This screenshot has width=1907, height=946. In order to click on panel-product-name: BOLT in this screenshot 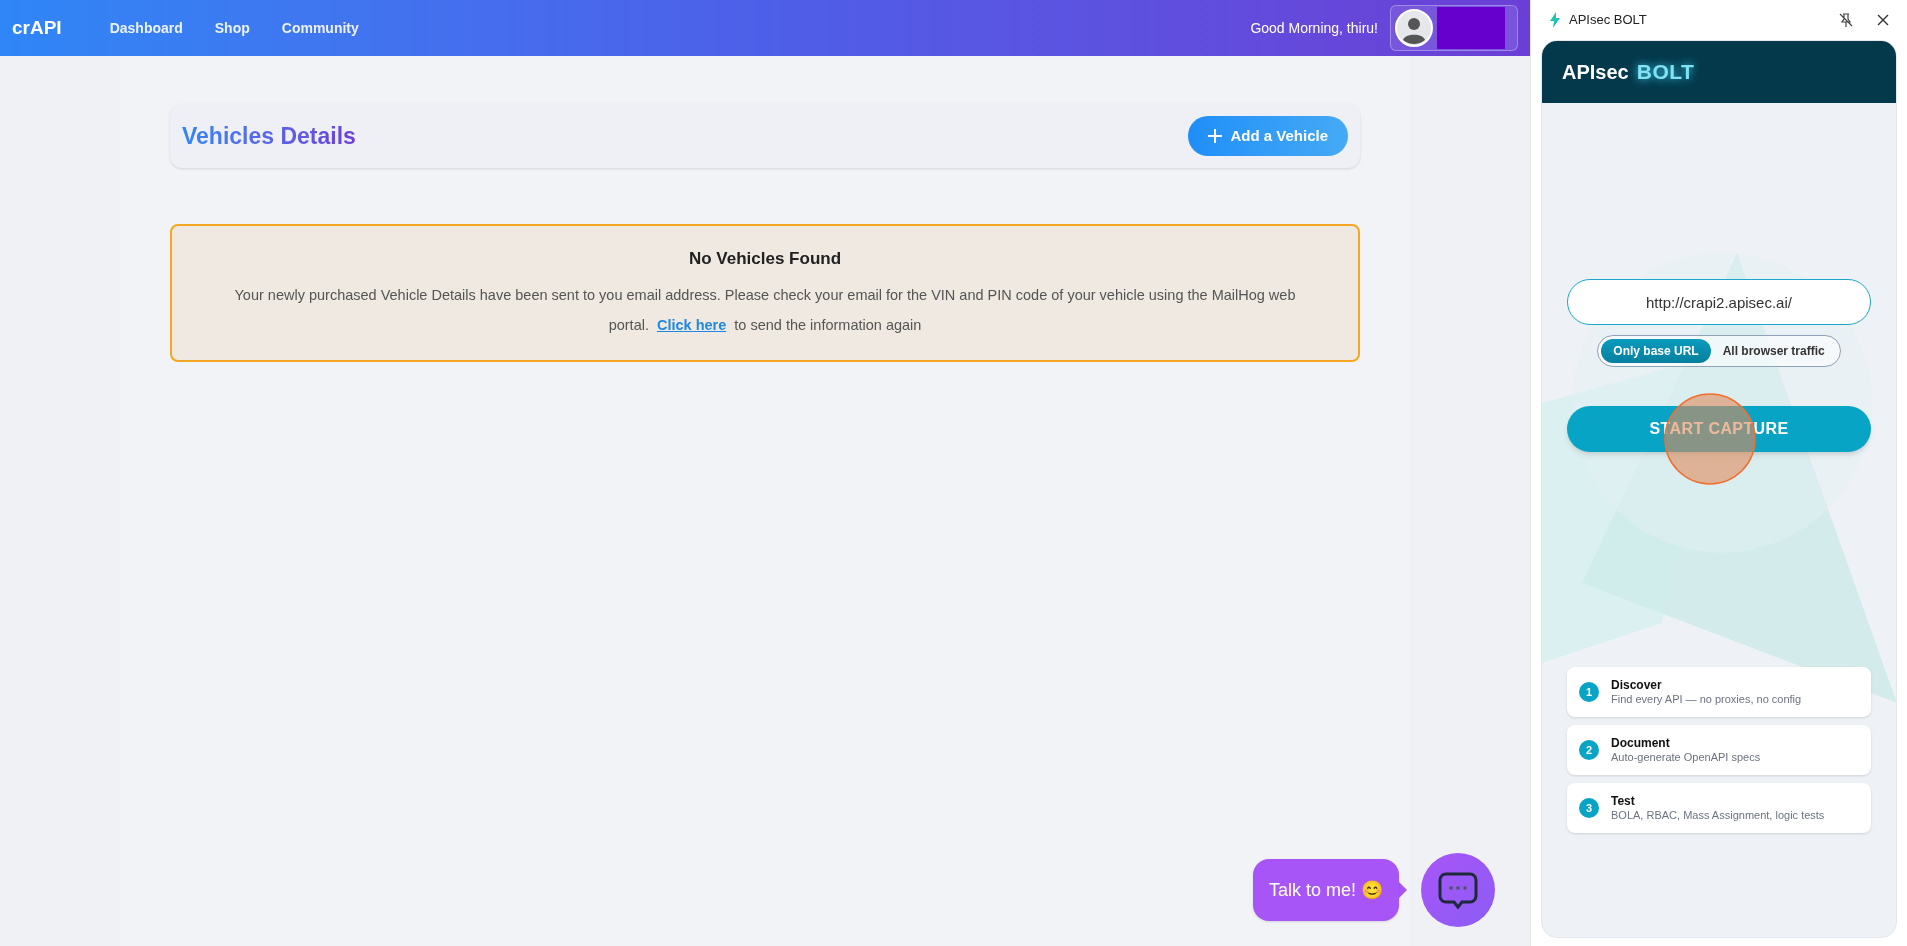, I will do `click(1665, 72)`.